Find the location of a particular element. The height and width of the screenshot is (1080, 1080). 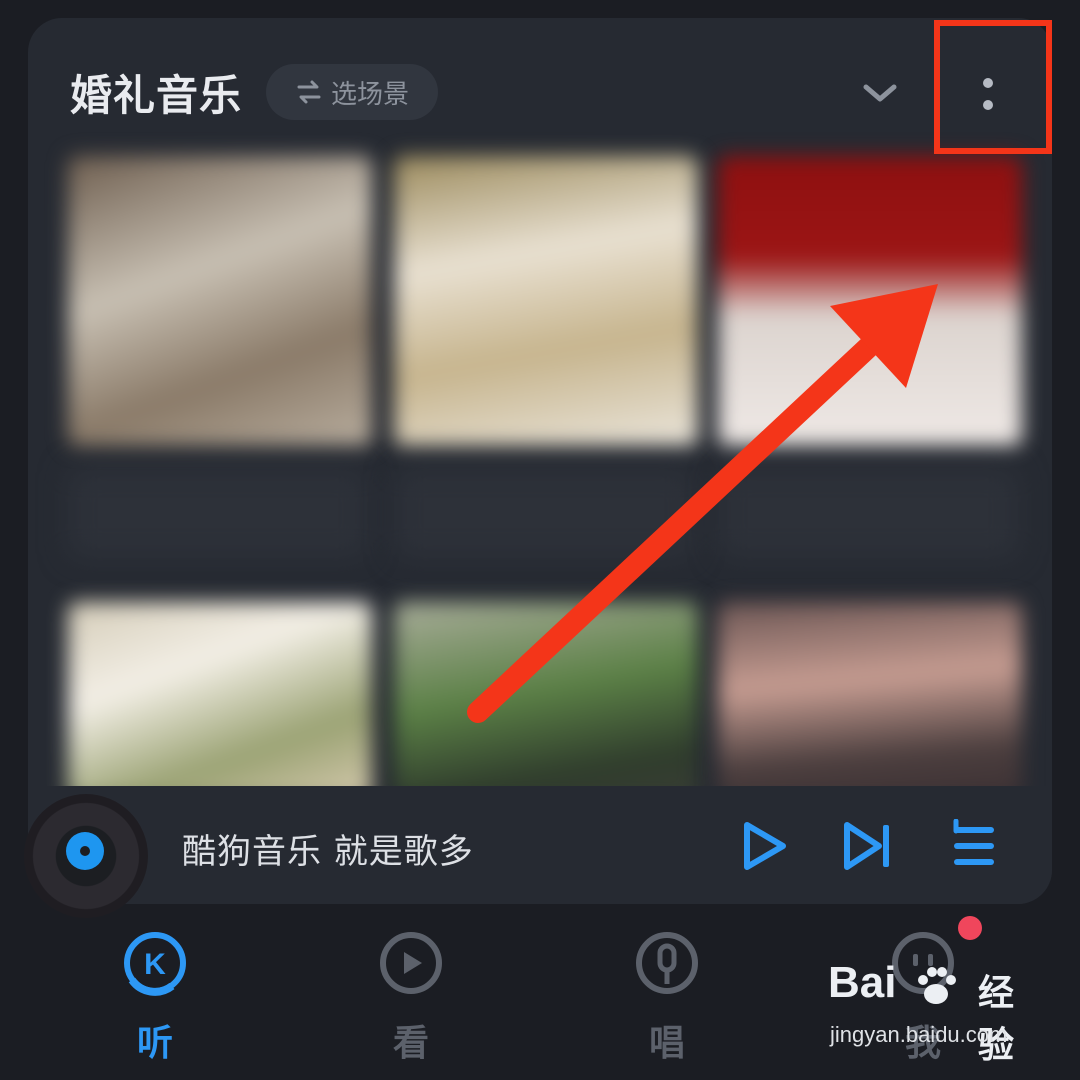

playlist-button is located at coordinates (974, 846).